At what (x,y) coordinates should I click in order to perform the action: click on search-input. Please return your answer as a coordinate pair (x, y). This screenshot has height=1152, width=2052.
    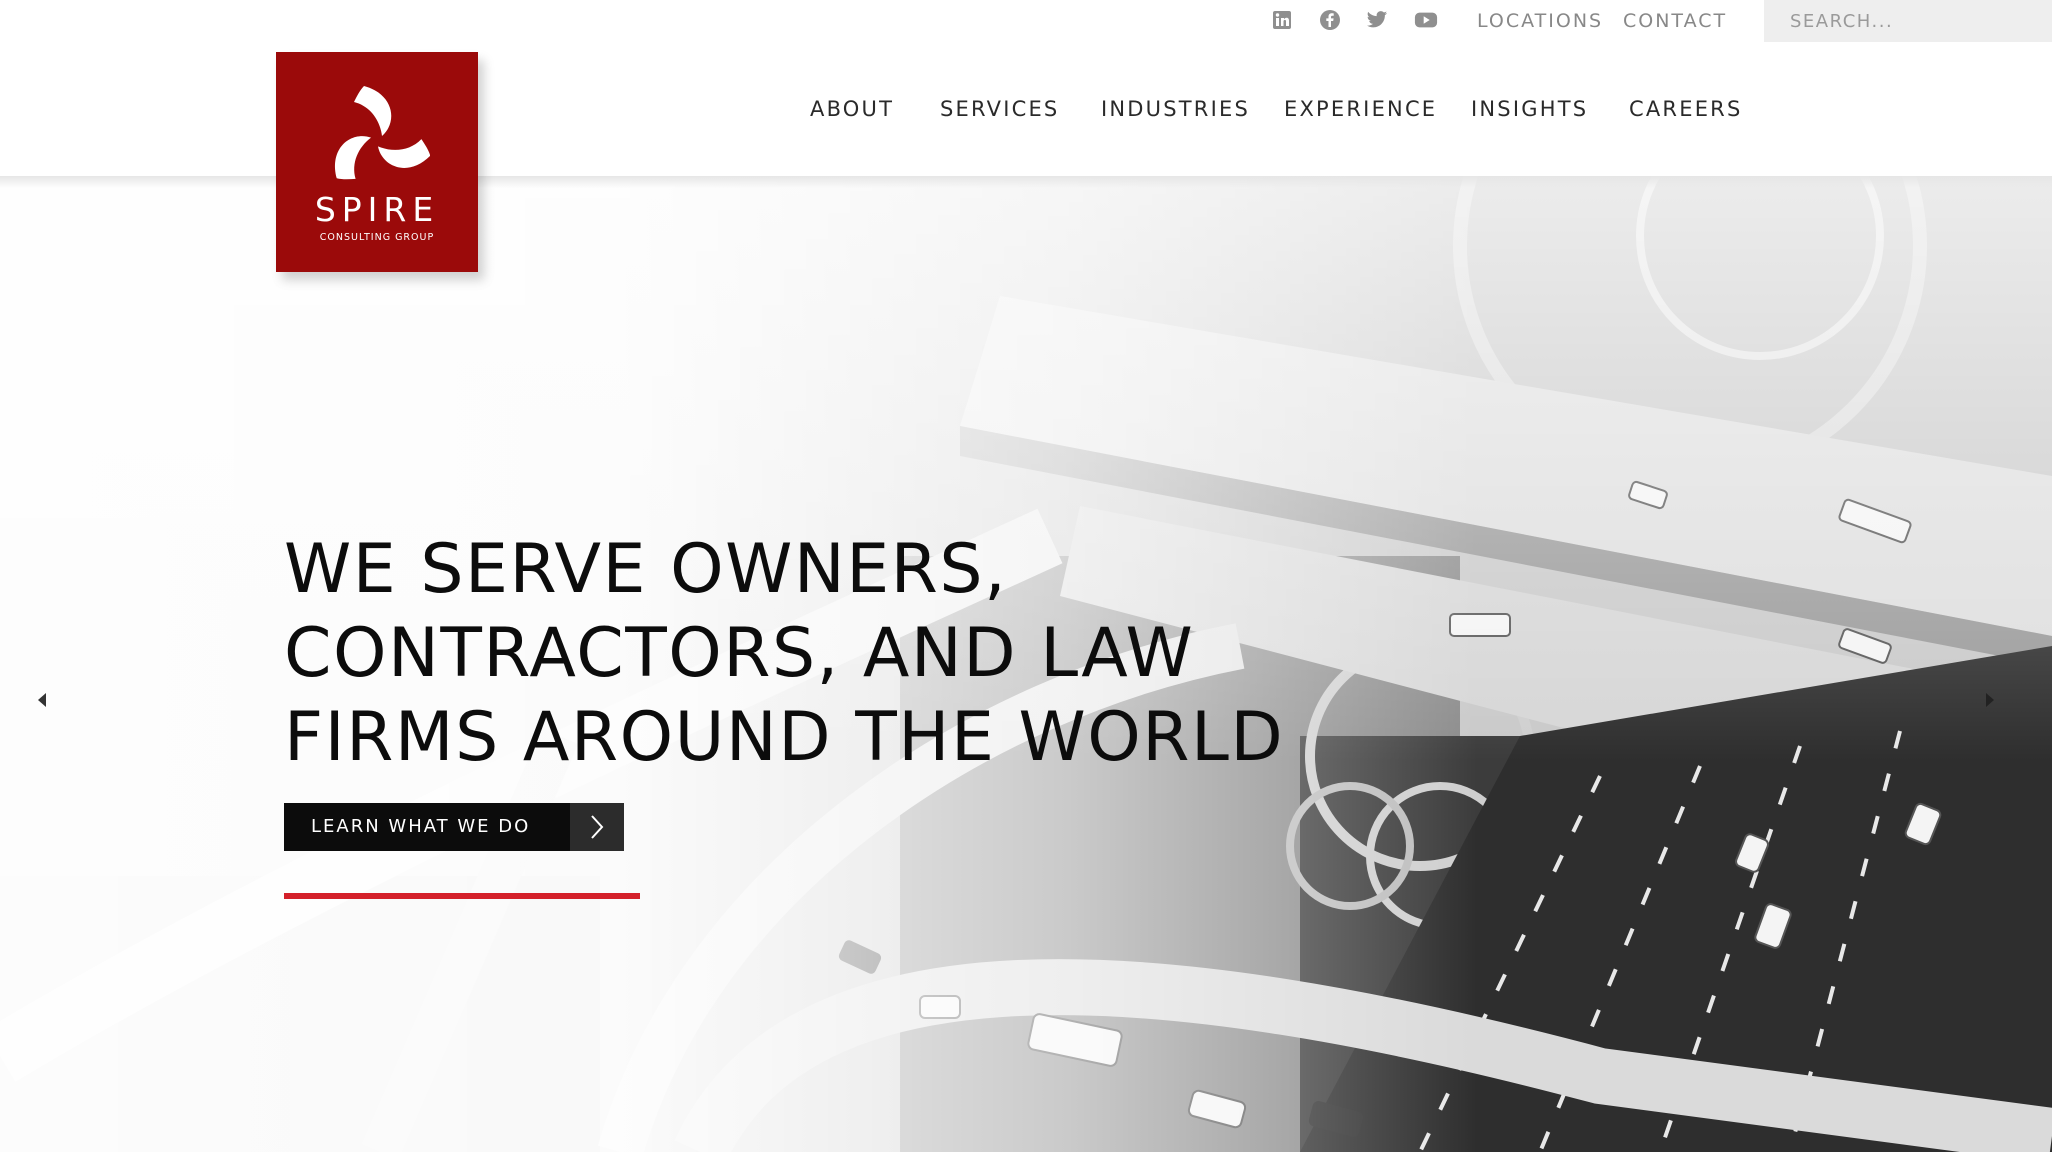
    Looking at the image, I should click on (1908, 21).